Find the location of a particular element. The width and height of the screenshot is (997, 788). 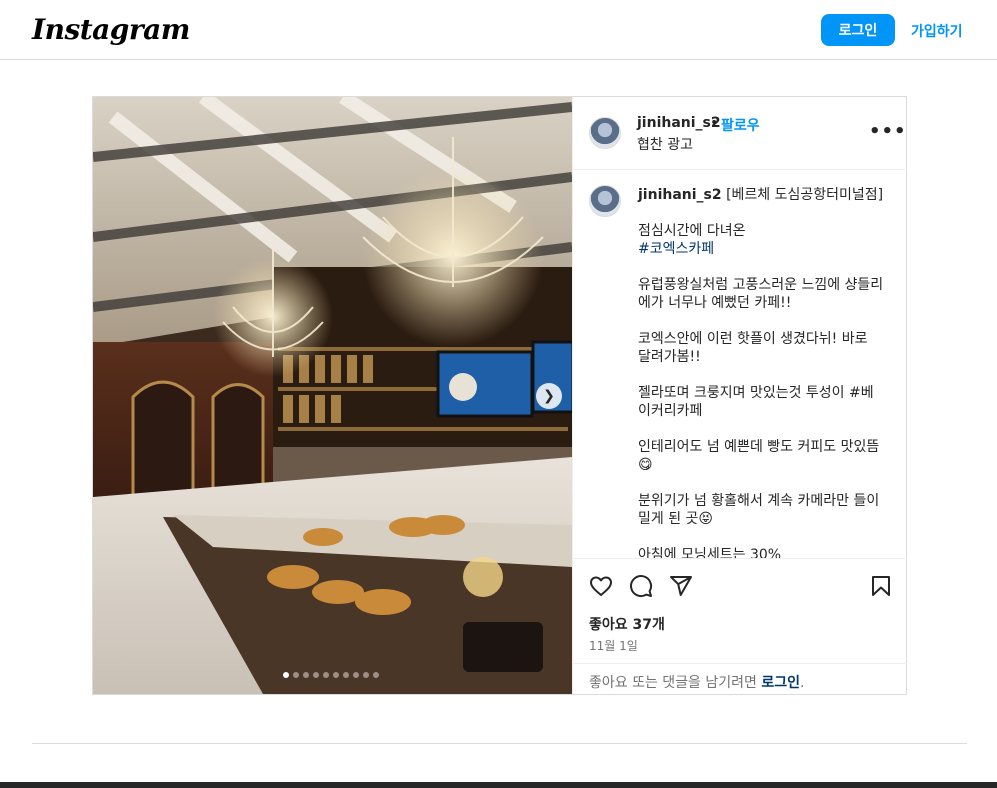

comment-icon is located at coordinates (641, 586).